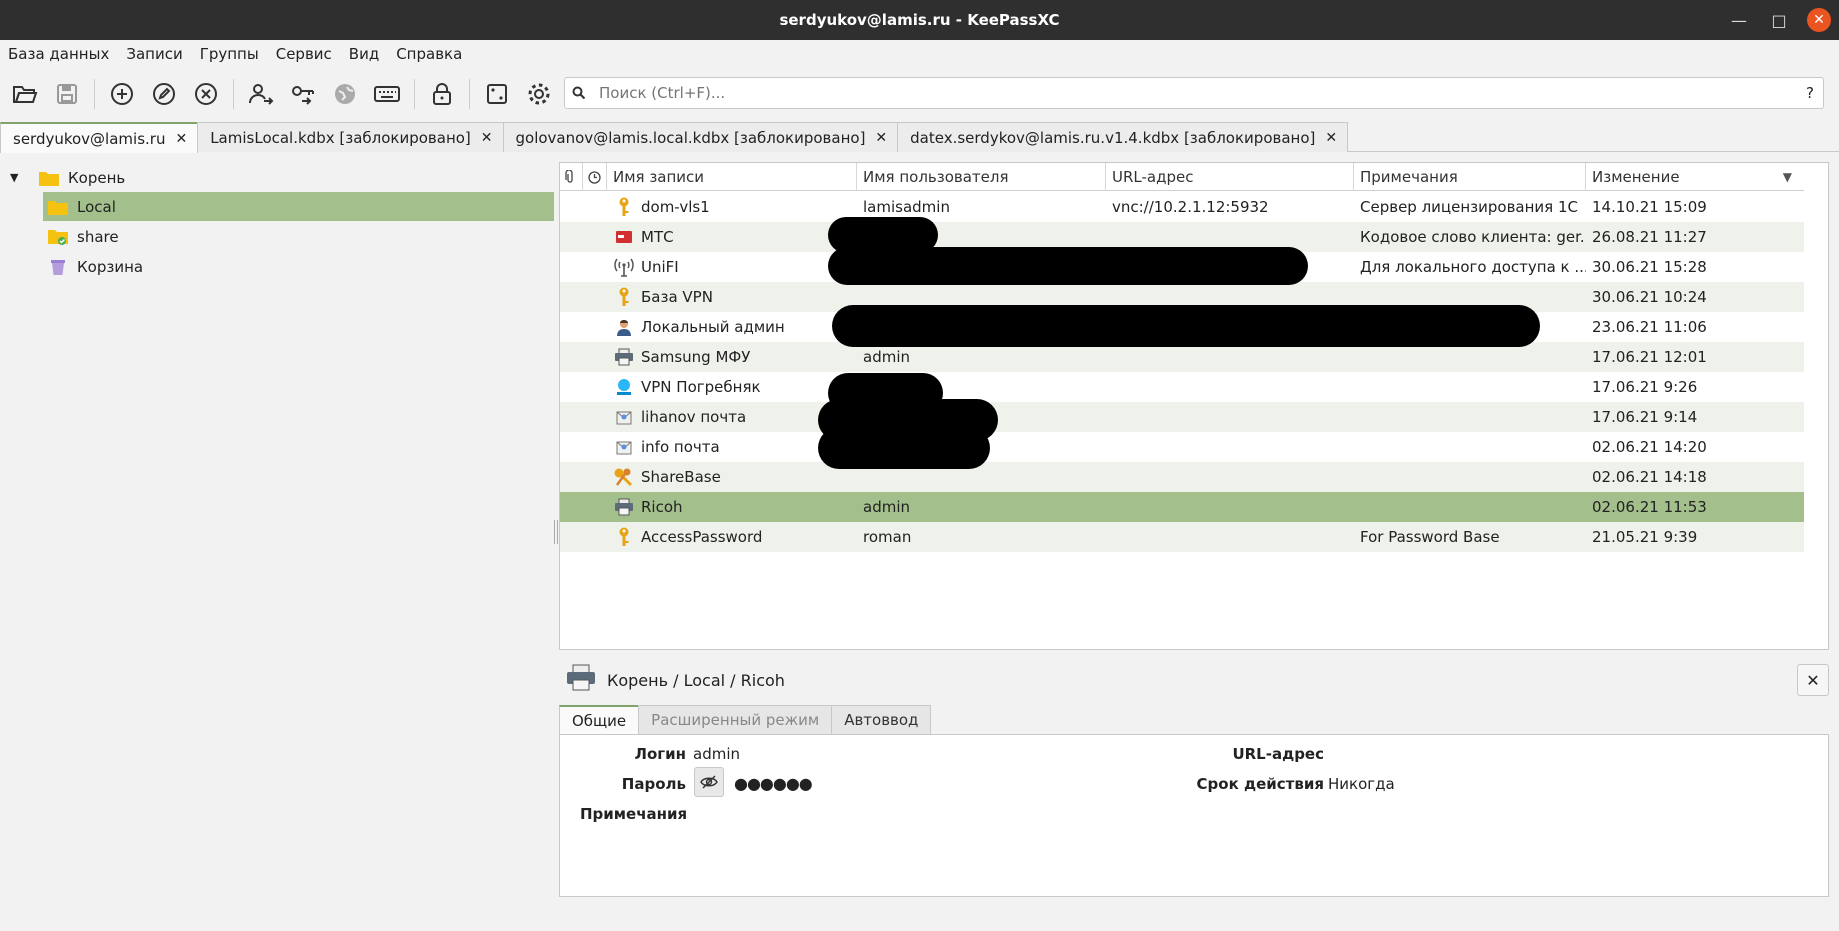  What do you see at coordinates (732, 237) in the screenshot?
I see `entry-name-cell: МТС` at bounding box center [732, 237].